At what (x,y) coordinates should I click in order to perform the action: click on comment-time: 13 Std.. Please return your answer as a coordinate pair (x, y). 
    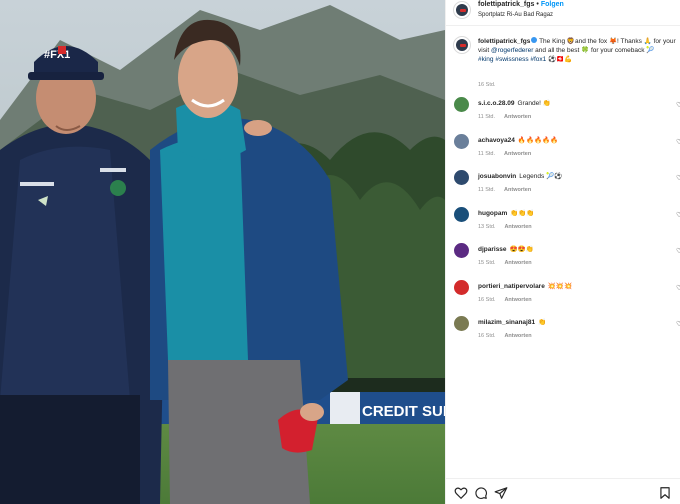
    Looking at the image, I should click on (487, 226).